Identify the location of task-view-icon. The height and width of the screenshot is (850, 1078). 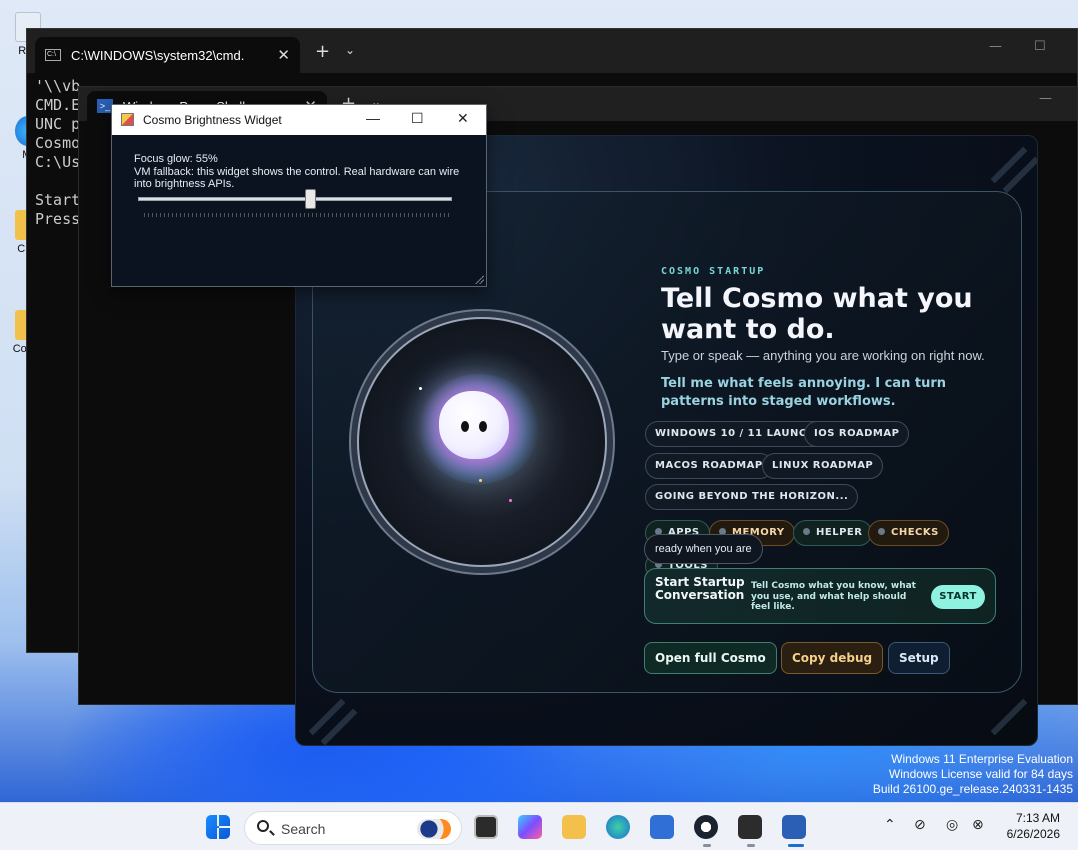
(486, 827).